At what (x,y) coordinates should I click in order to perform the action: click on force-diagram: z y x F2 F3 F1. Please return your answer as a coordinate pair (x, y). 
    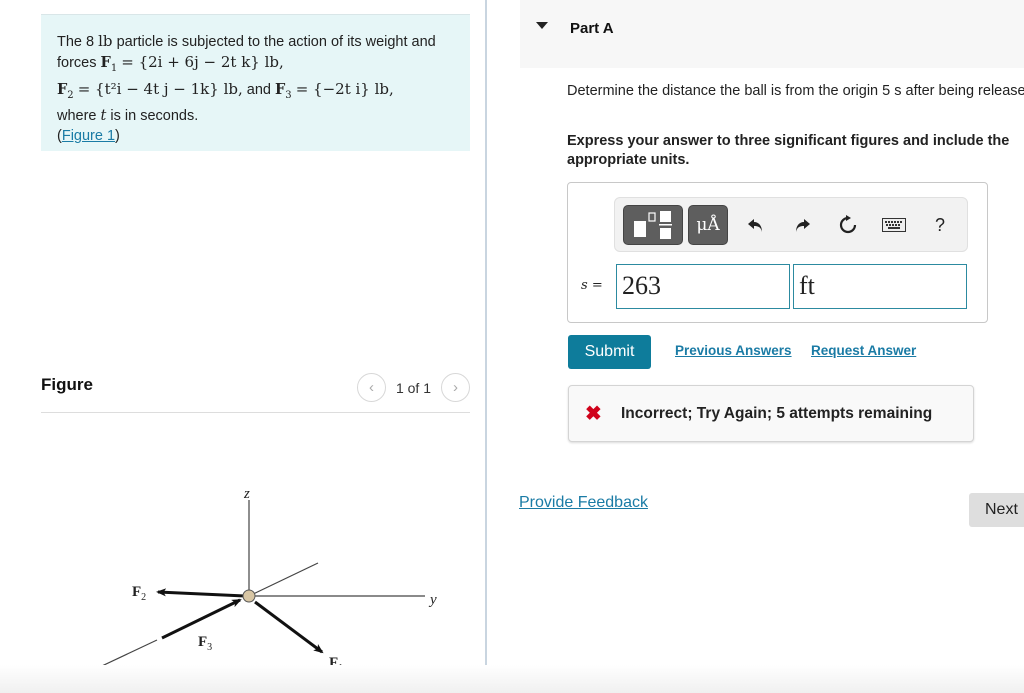
    Looking at the image, I should click on (254, 587).